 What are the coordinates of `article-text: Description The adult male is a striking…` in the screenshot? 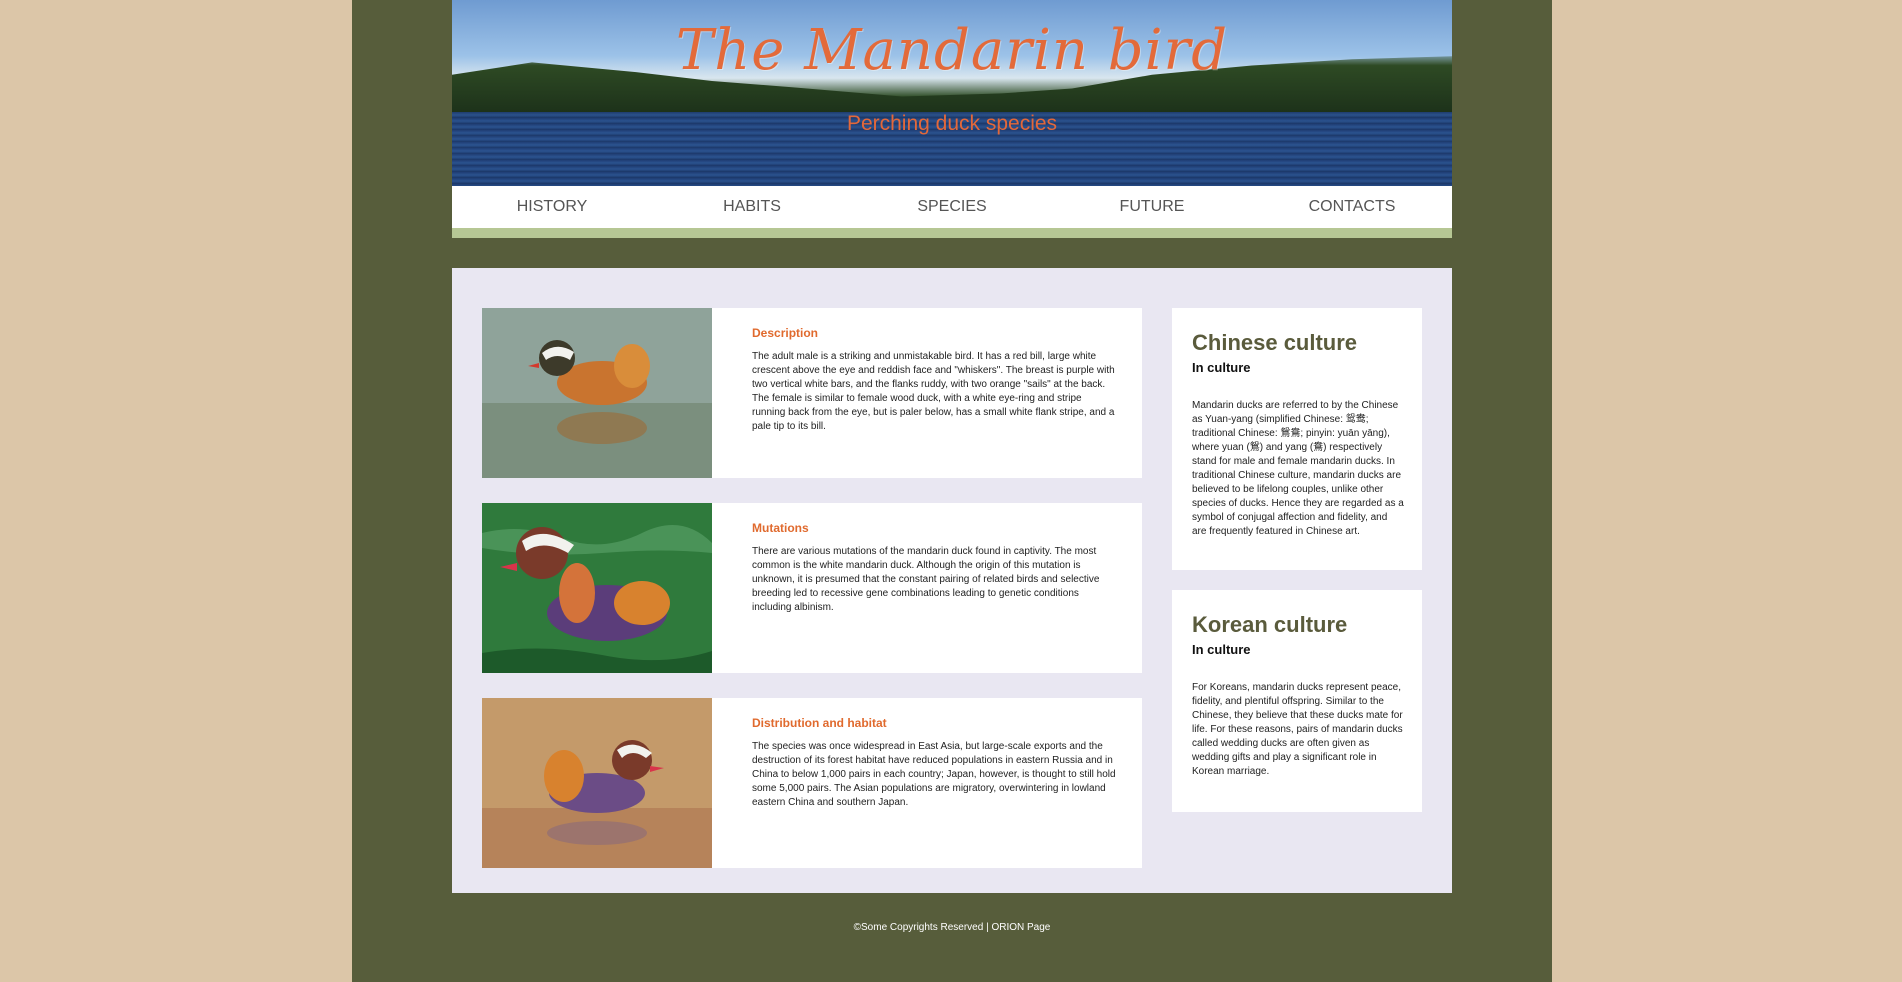 It's located at (934, 380).